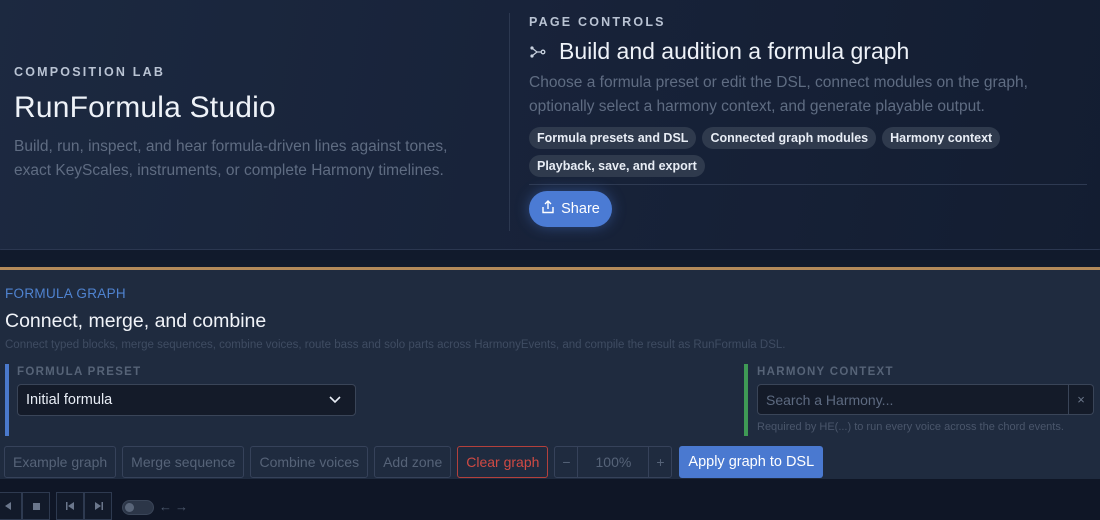 The width and height of the screenshot is (1100, 520). I want to click on transport-group-skip, so click(84, 506).